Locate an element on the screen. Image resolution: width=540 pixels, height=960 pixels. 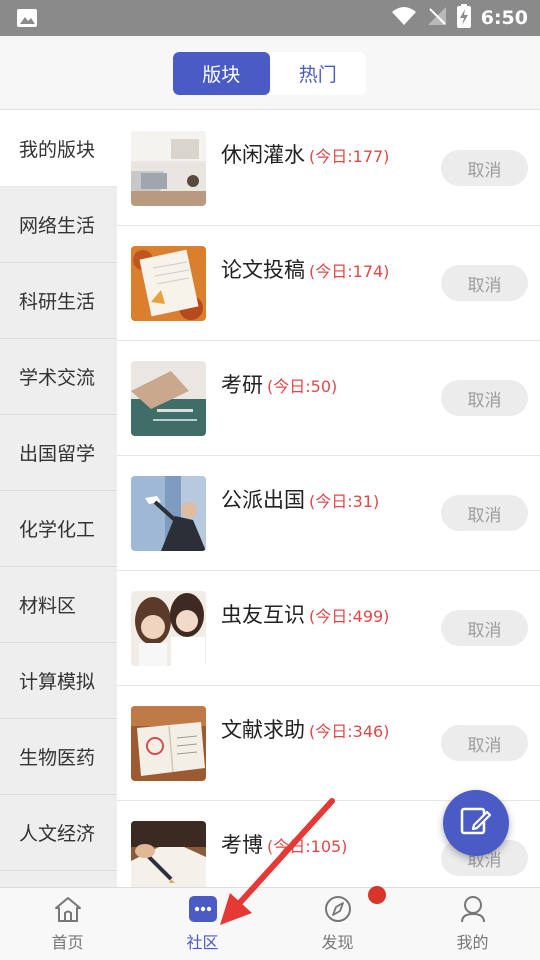
forum-row: 虫友互识 (今日:499) 取消 is located at coordinates (328, 628).